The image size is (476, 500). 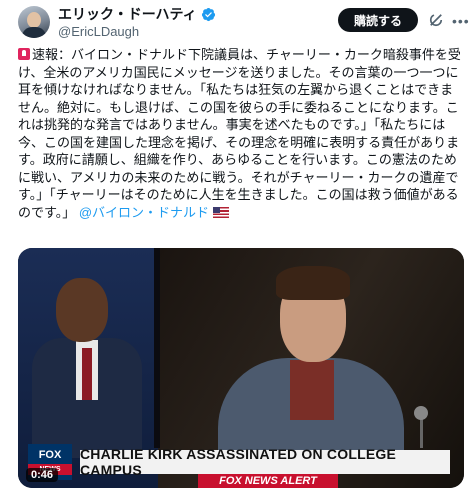 I want to click on author-handle: @EricLDaugh, so click(x=98, y=31).